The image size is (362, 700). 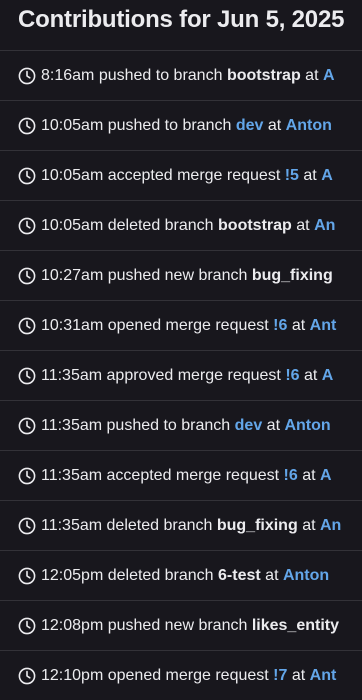 I want to click on list-item: 8:16am pushed to branch bootstrap at A, so click(x=181, y=75).